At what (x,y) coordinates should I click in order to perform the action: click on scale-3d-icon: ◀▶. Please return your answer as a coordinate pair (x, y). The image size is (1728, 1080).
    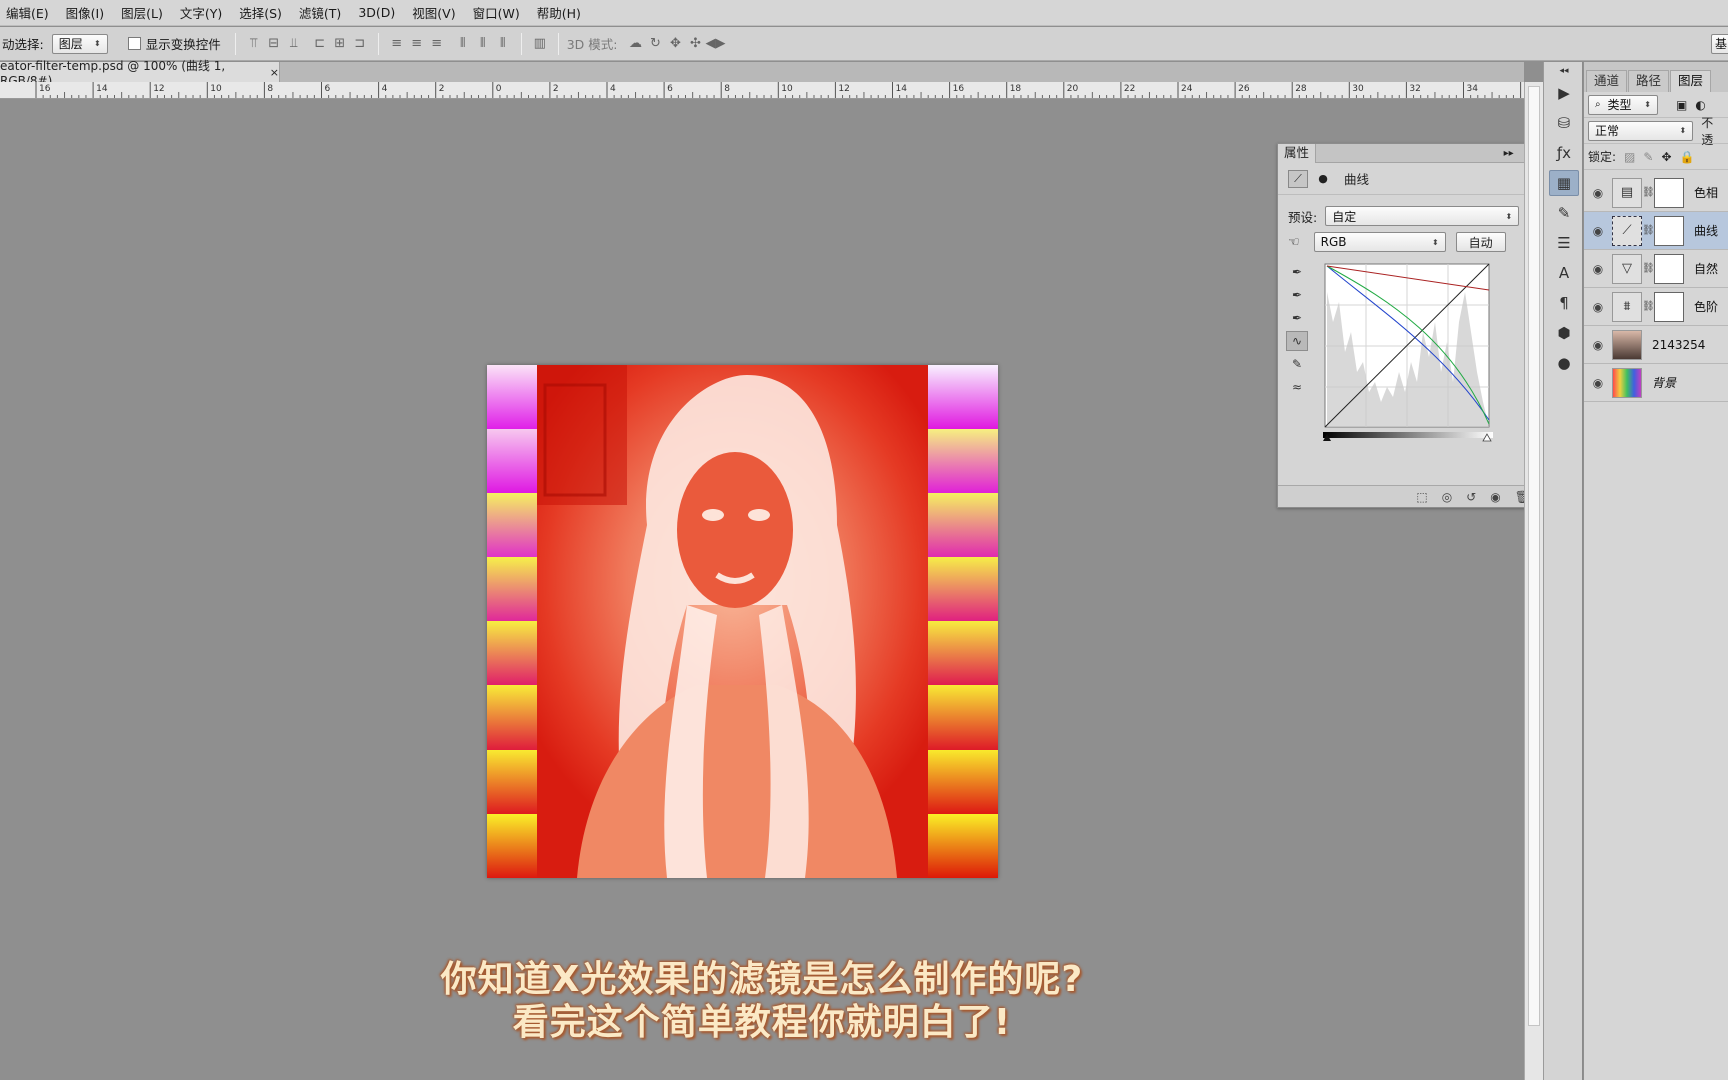
    Looking at the image, I should click on (716, 44).